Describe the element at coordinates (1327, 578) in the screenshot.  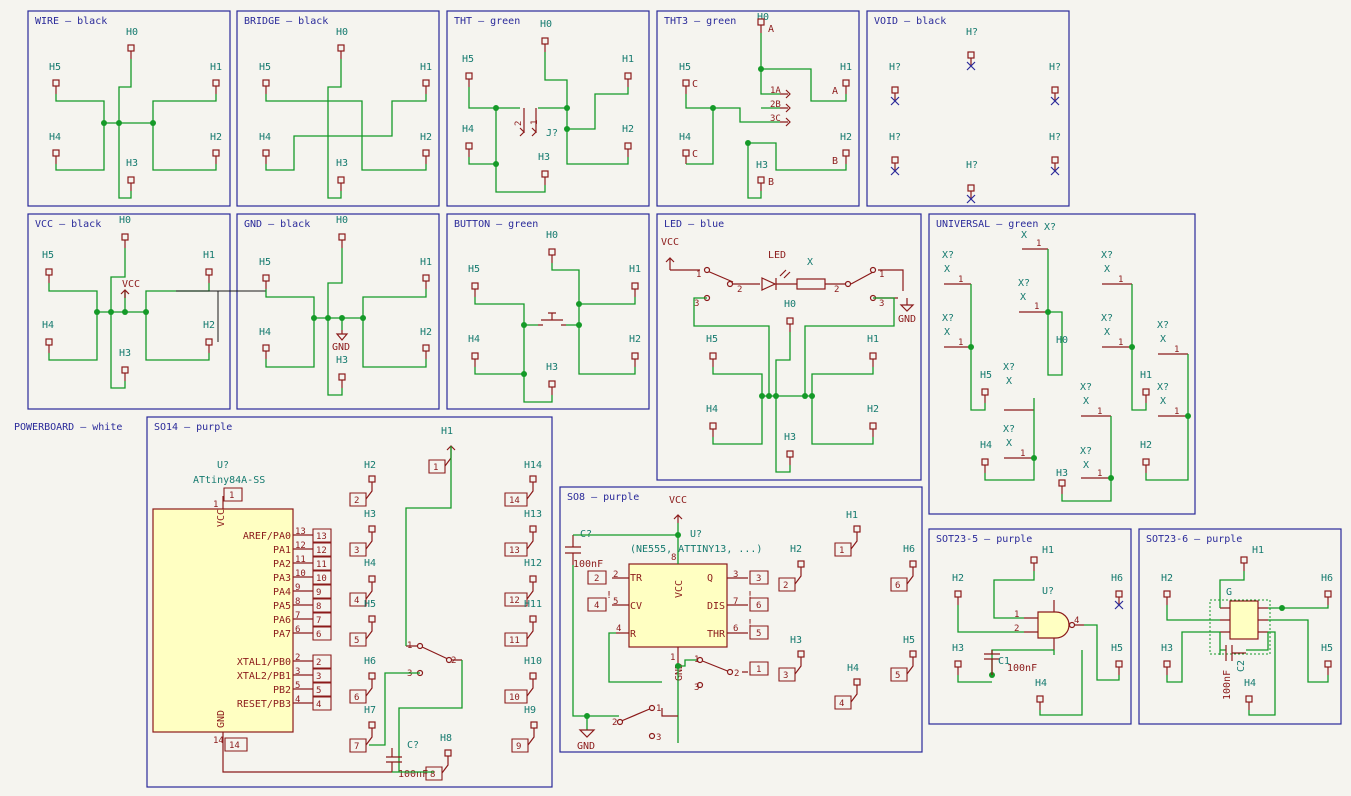
I see `svg-text: H6` at that location.